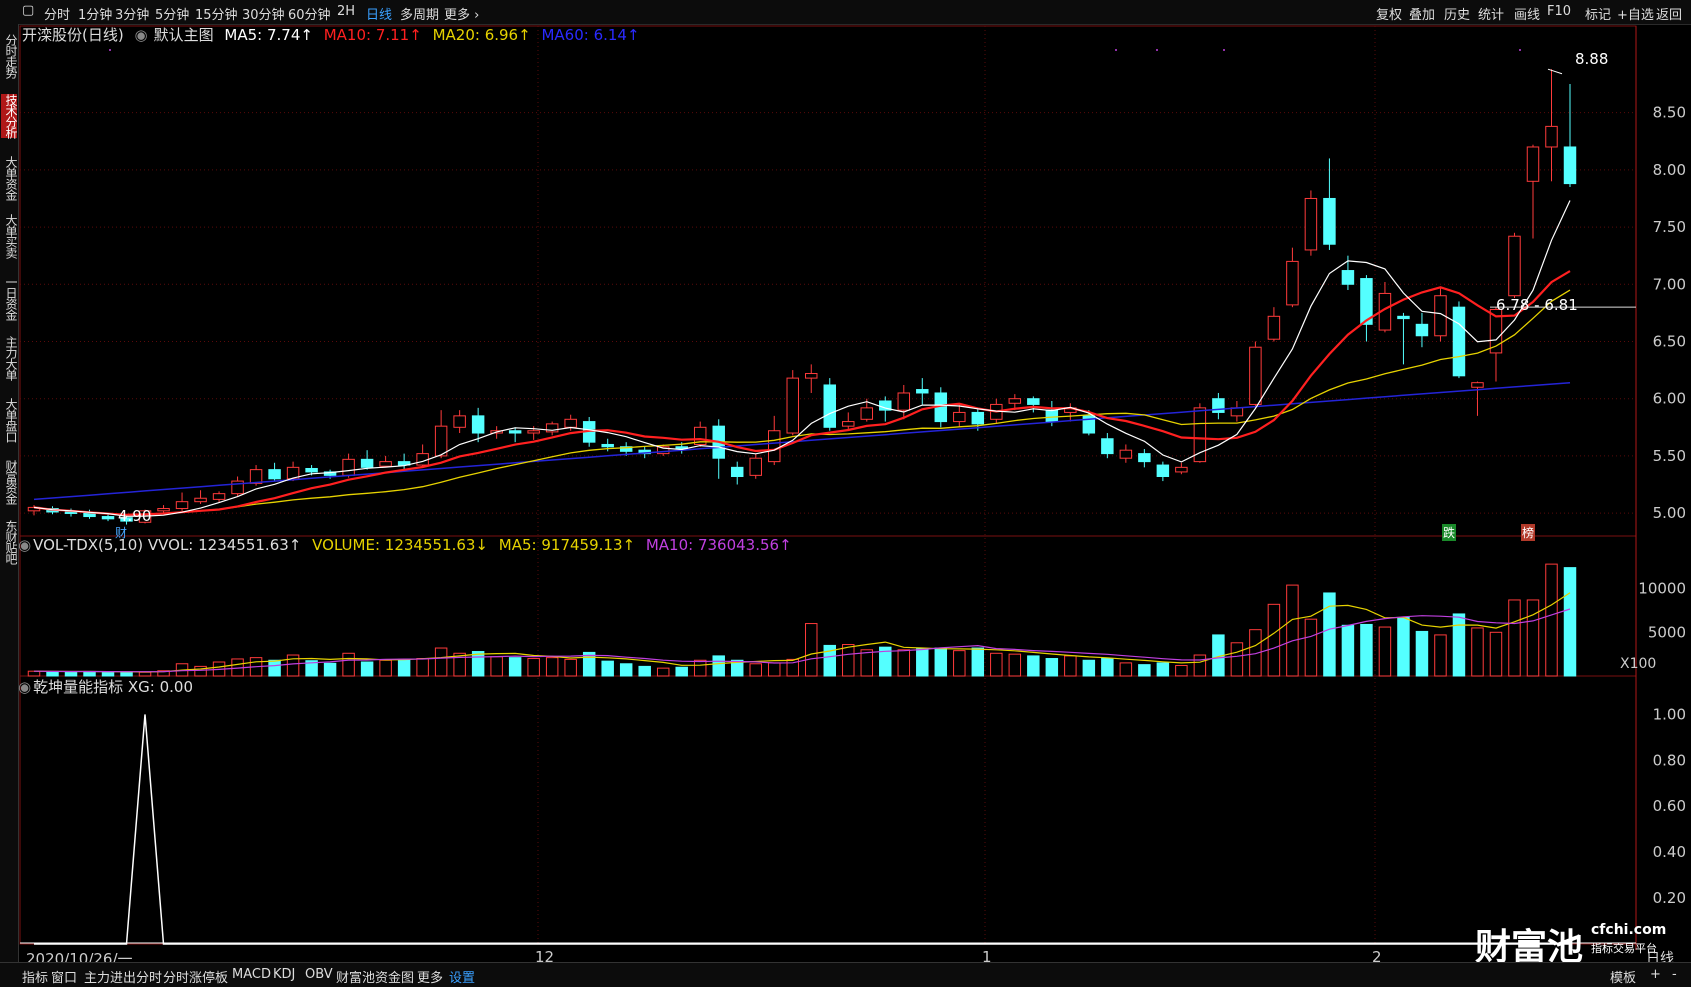  I want to click on price-tick-3: 6.50, so click(1669, 341).